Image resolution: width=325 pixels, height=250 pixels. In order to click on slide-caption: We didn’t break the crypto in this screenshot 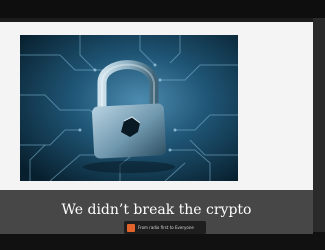, I will do `click(156, 210)`.